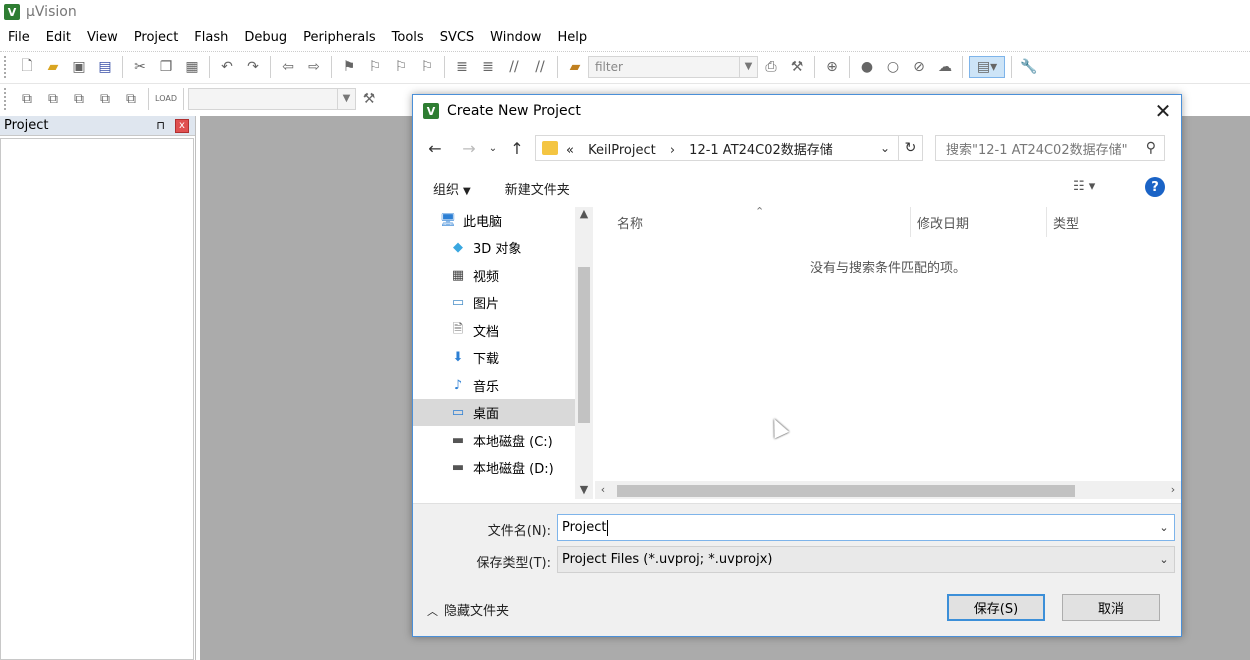 The width and height of the screenshot is (1250, 660). Describe the element at coordinates (866, 527) in the screenshot. I see `filename-input: Project ⌄` at that location.